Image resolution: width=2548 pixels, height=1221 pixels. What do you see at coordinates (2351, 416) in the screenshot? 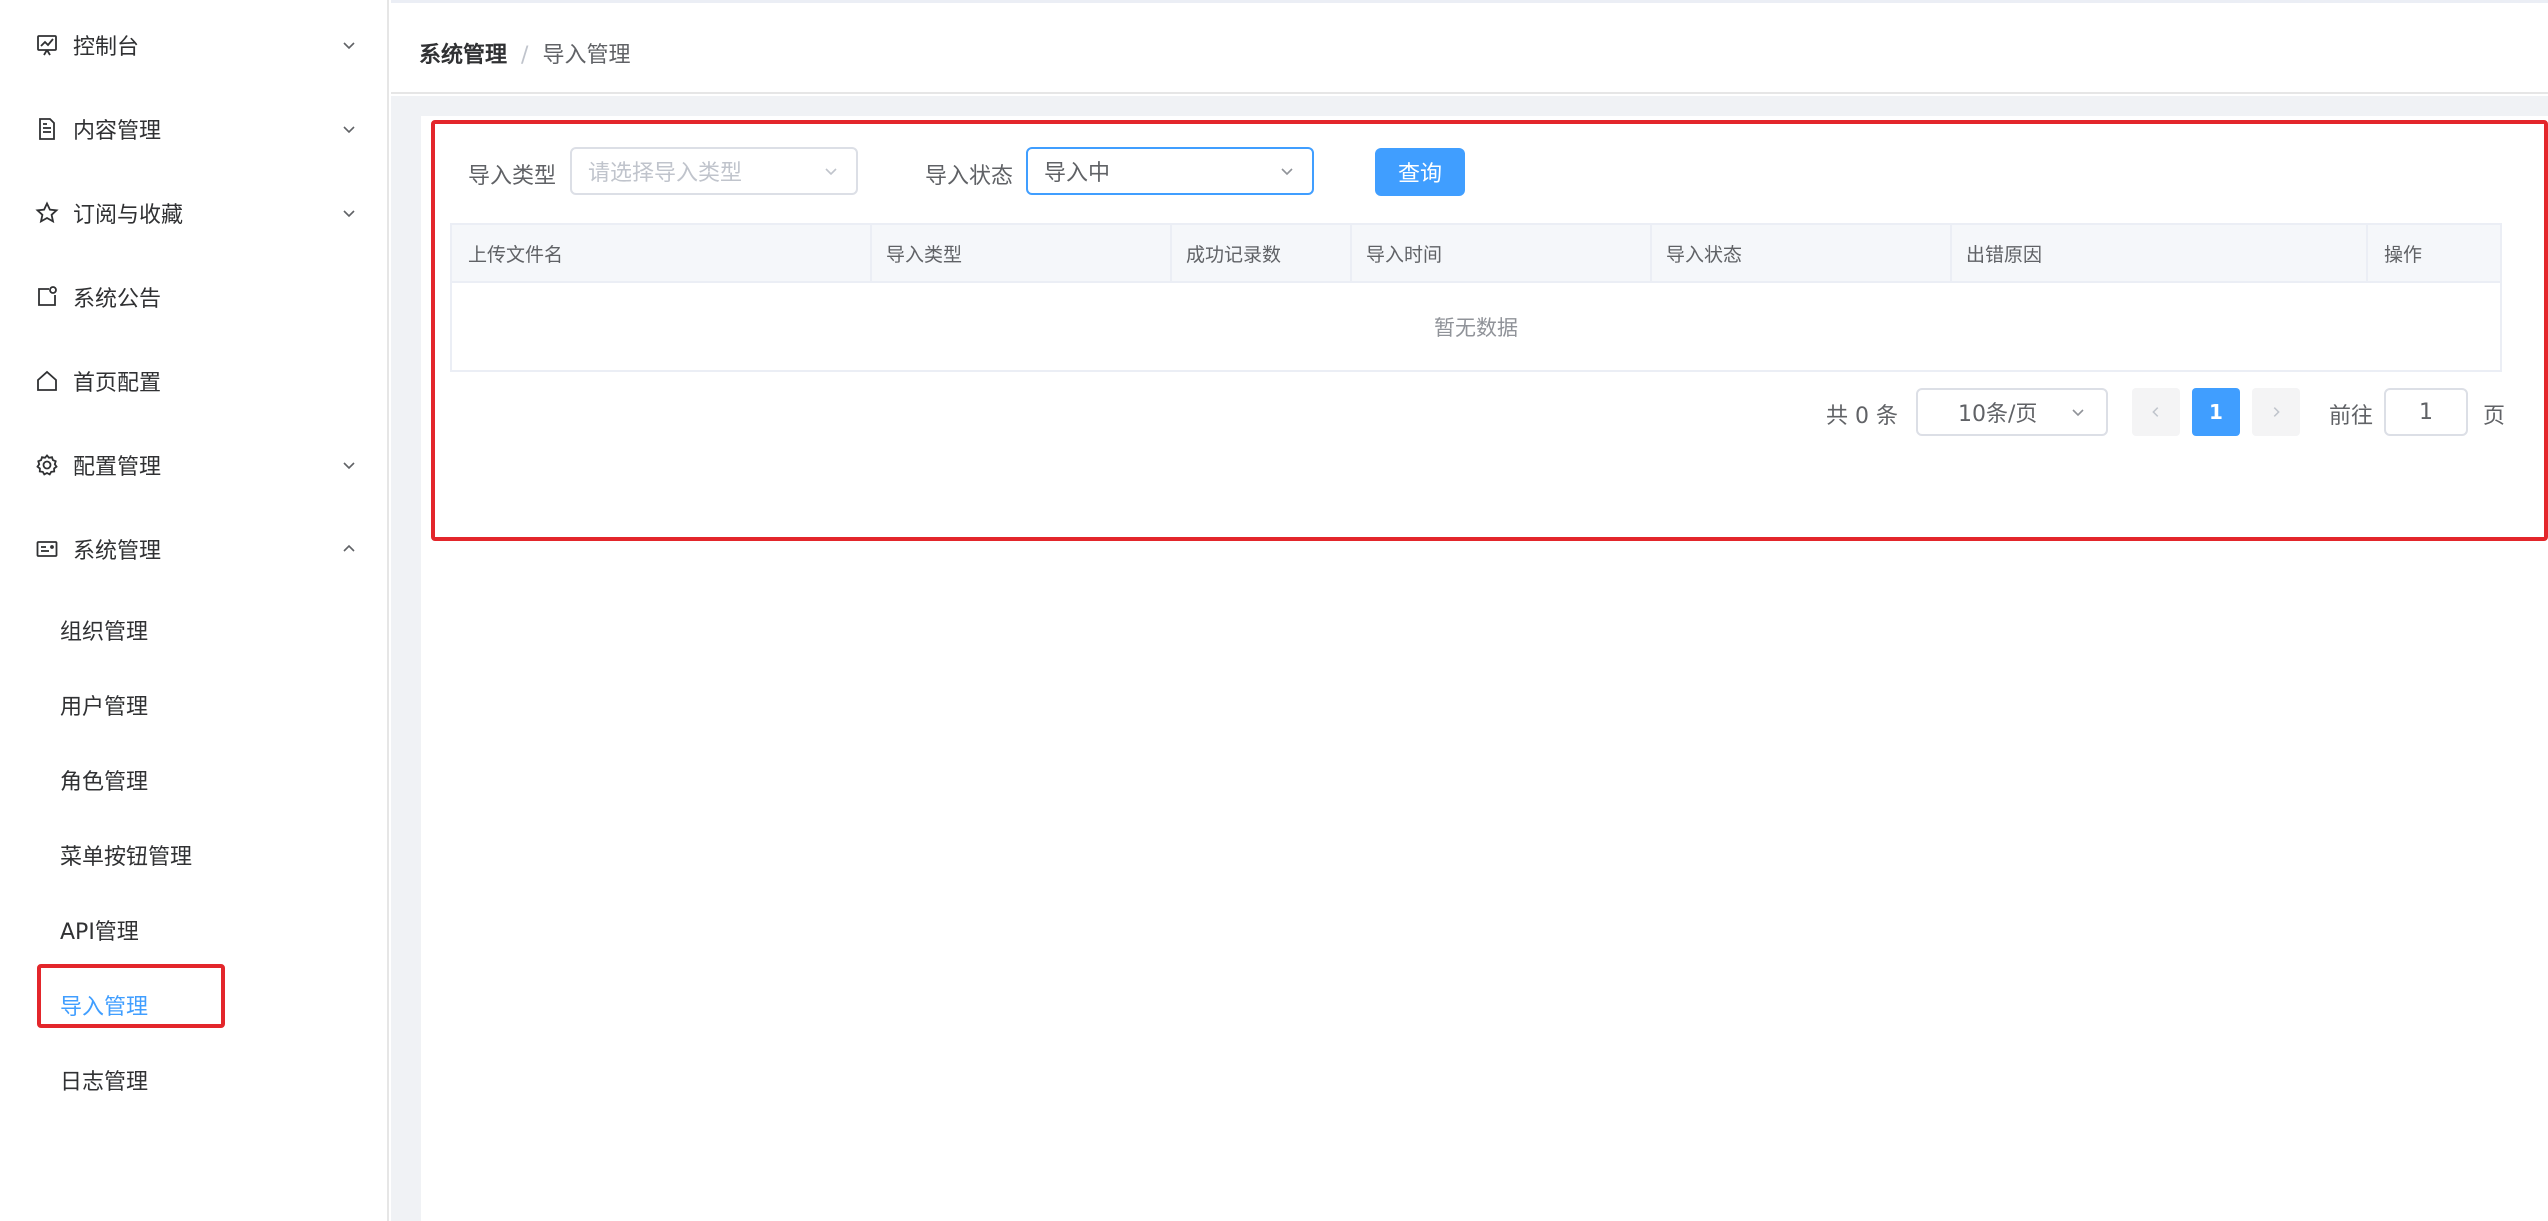
I see `goto-label: 前往` at bounding box center [2351, 416].